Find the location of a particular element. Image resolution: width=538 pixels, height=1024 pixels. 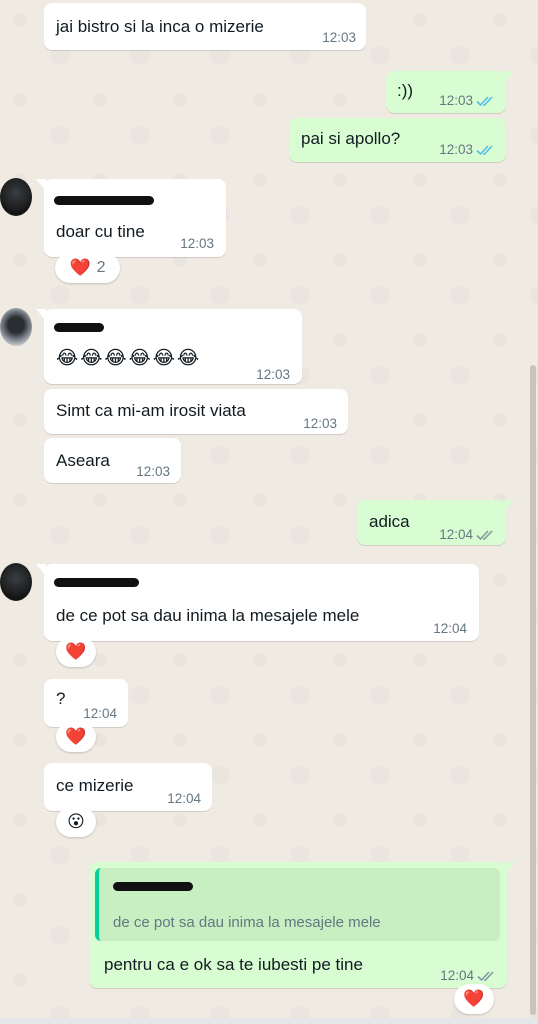

message-text: ? is located at coordinates (61, 698).